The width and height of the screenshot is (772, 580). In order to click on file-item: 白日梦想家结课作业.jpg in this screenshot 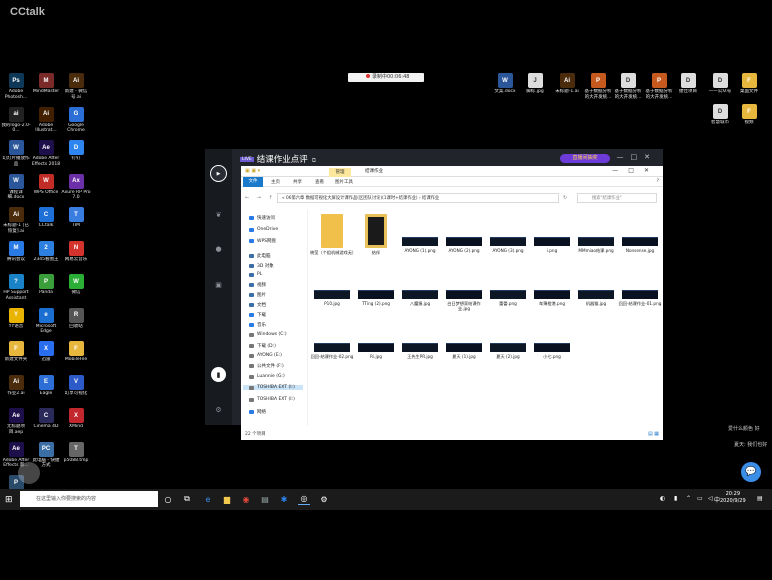, I will do `click(464, 300)`.